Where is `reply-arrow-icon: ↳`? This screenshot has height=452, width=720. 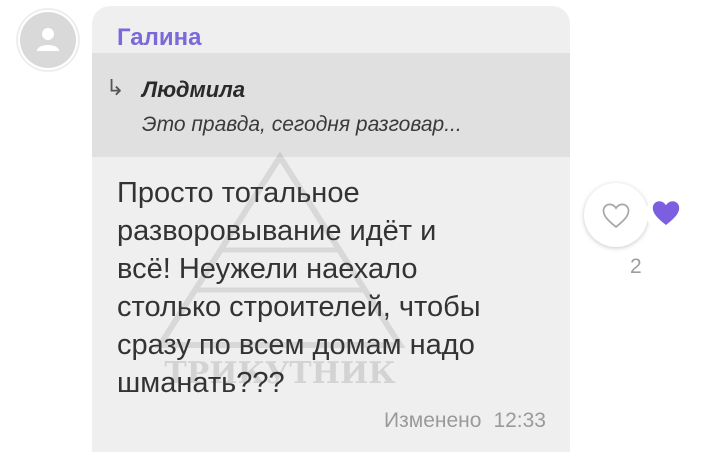 reply-arrow-icon: ↳ is located at coordinates (115, 87).